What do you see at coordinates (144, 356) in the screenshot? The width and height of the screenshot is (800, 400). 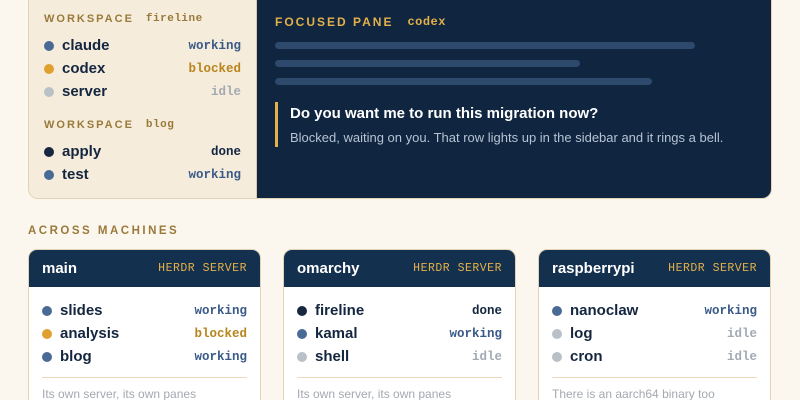 I see `pane-row-blog: blog working` at bounding box center [144, 356].